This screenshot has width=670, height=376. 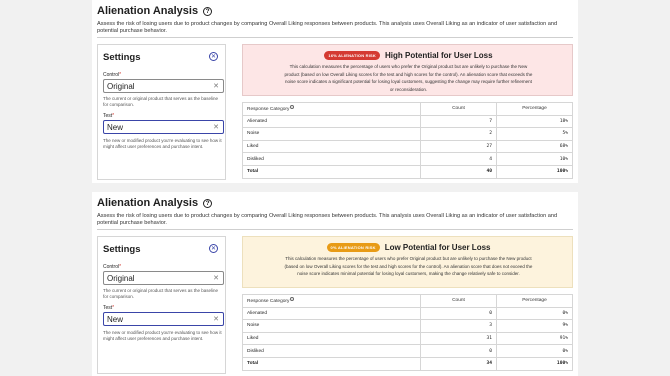 What do you see at coordinates (407, 134) in the screenshot?
I see `table-row: Noise 2 5%` at bounding box center [407, 134].